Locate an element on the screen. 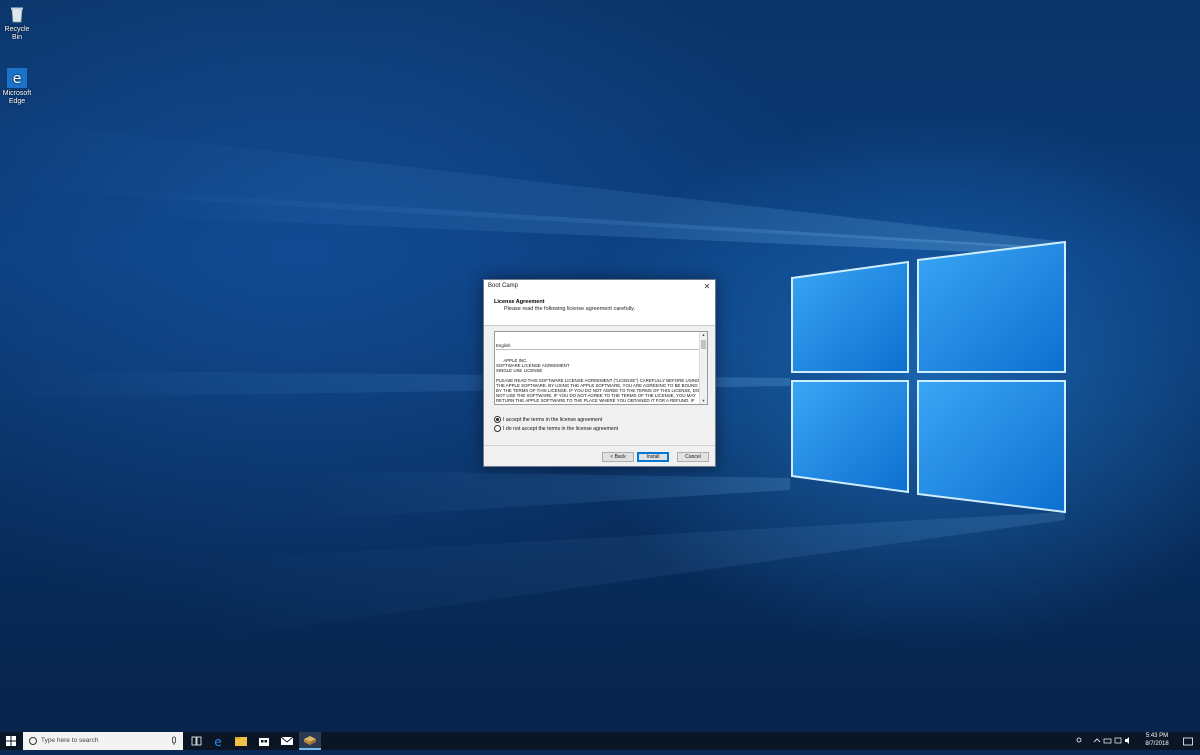 Image resolution: width=1200 pixels, height=755 pixels. task-view-icon is located at coordinates (196, 741).